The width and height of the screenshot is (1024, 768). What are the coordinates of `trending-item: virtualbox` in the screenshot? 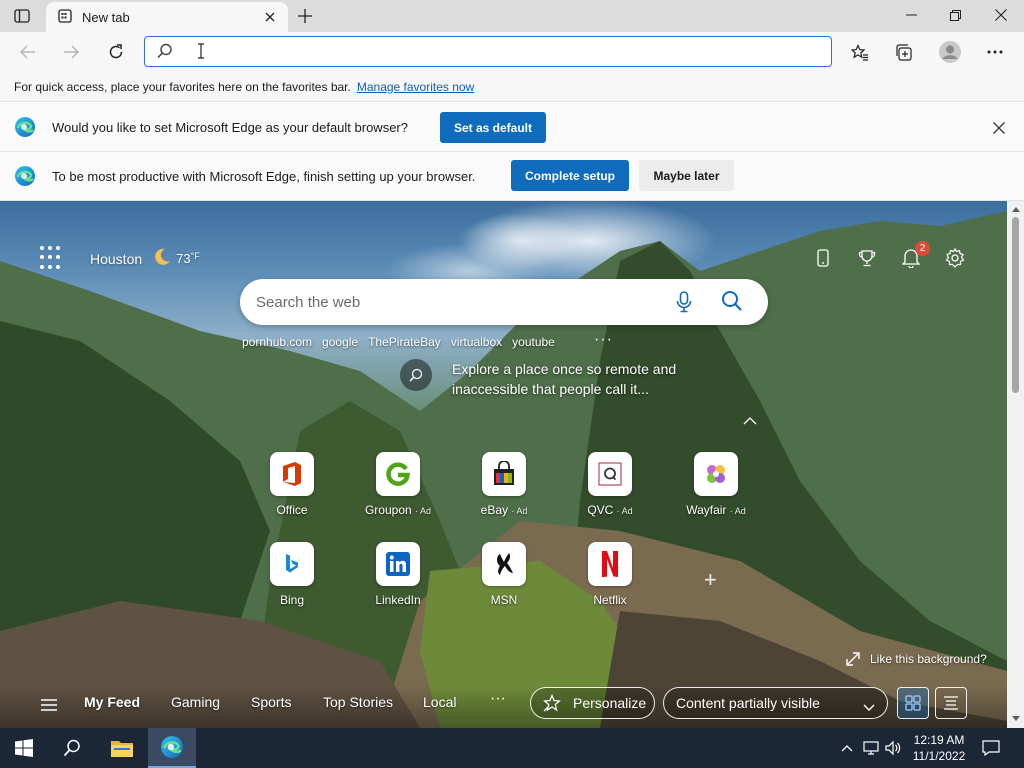 It's located at (476, 342).